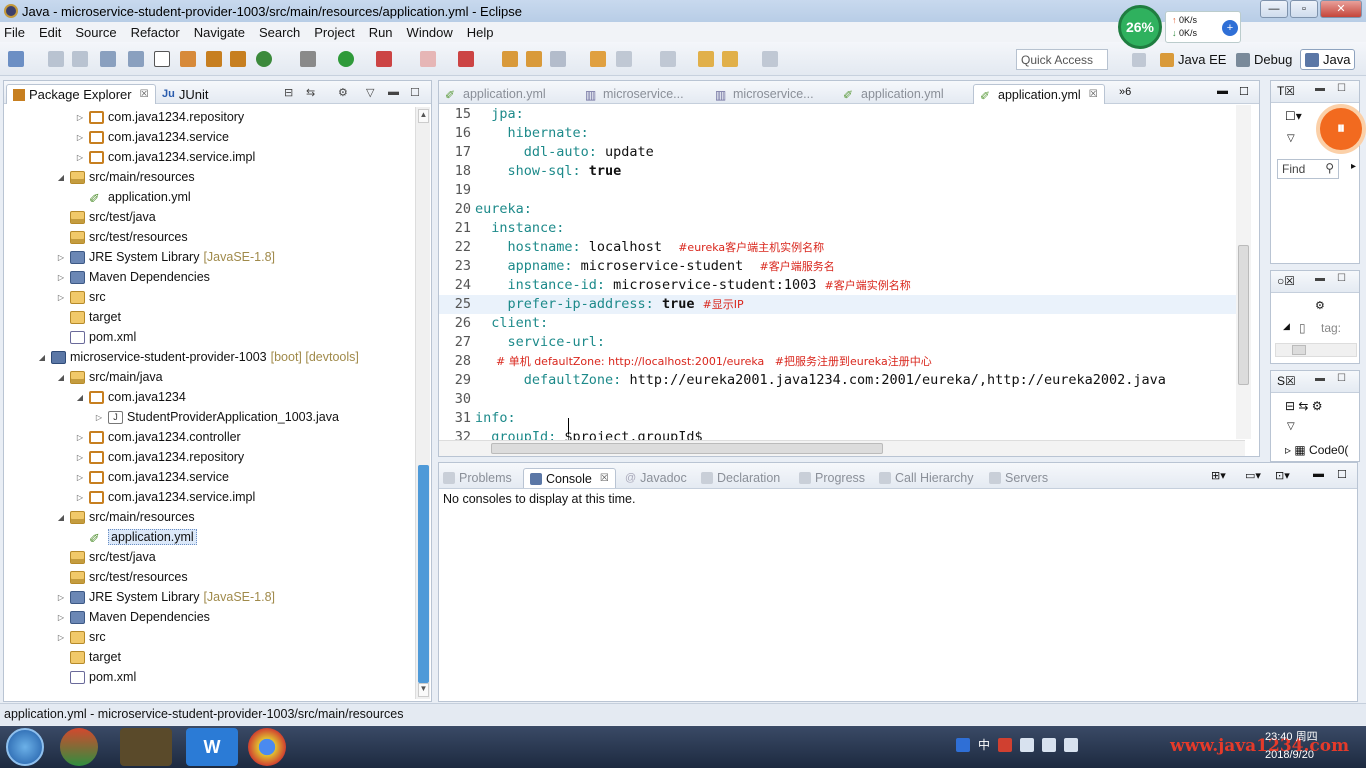 The image size is (1366, 768). What do you see at coordinates (1291, 426) in the screenshot?
I see `view-menu-icon: ▽` at bounding box center [1291, 426].